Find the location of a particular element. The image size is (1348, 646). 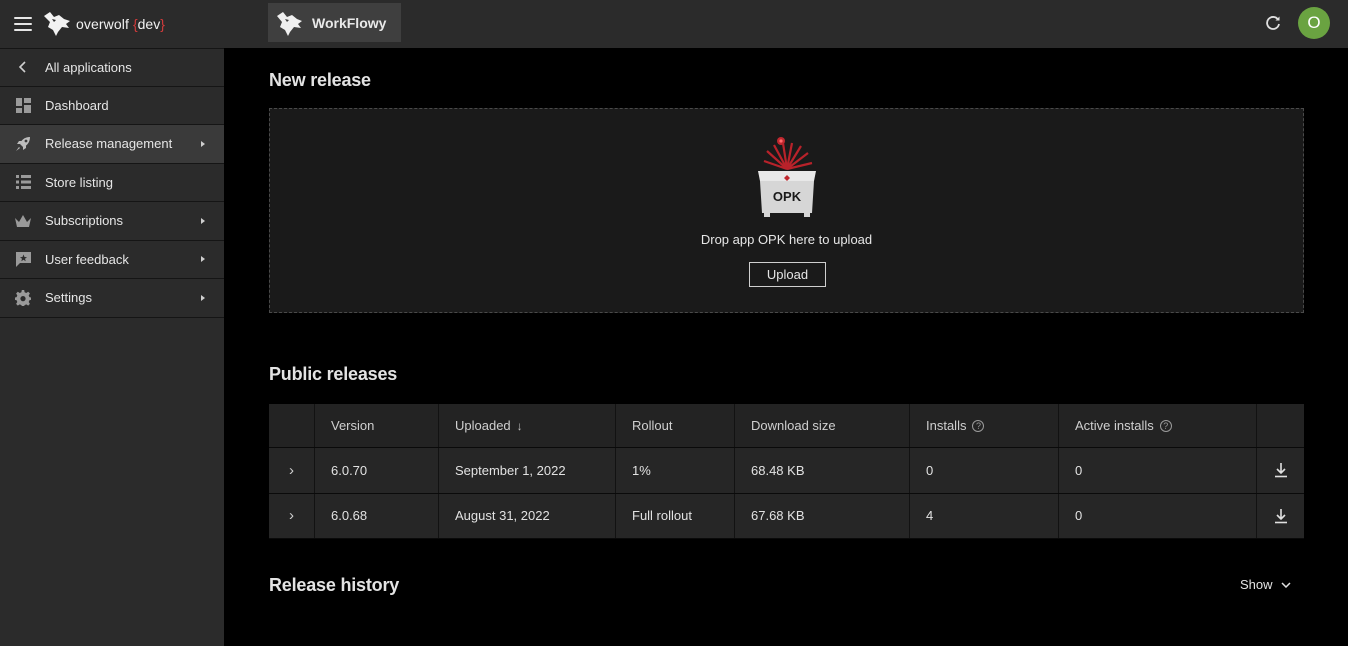

list-icon is located at coordinates (23, 182).